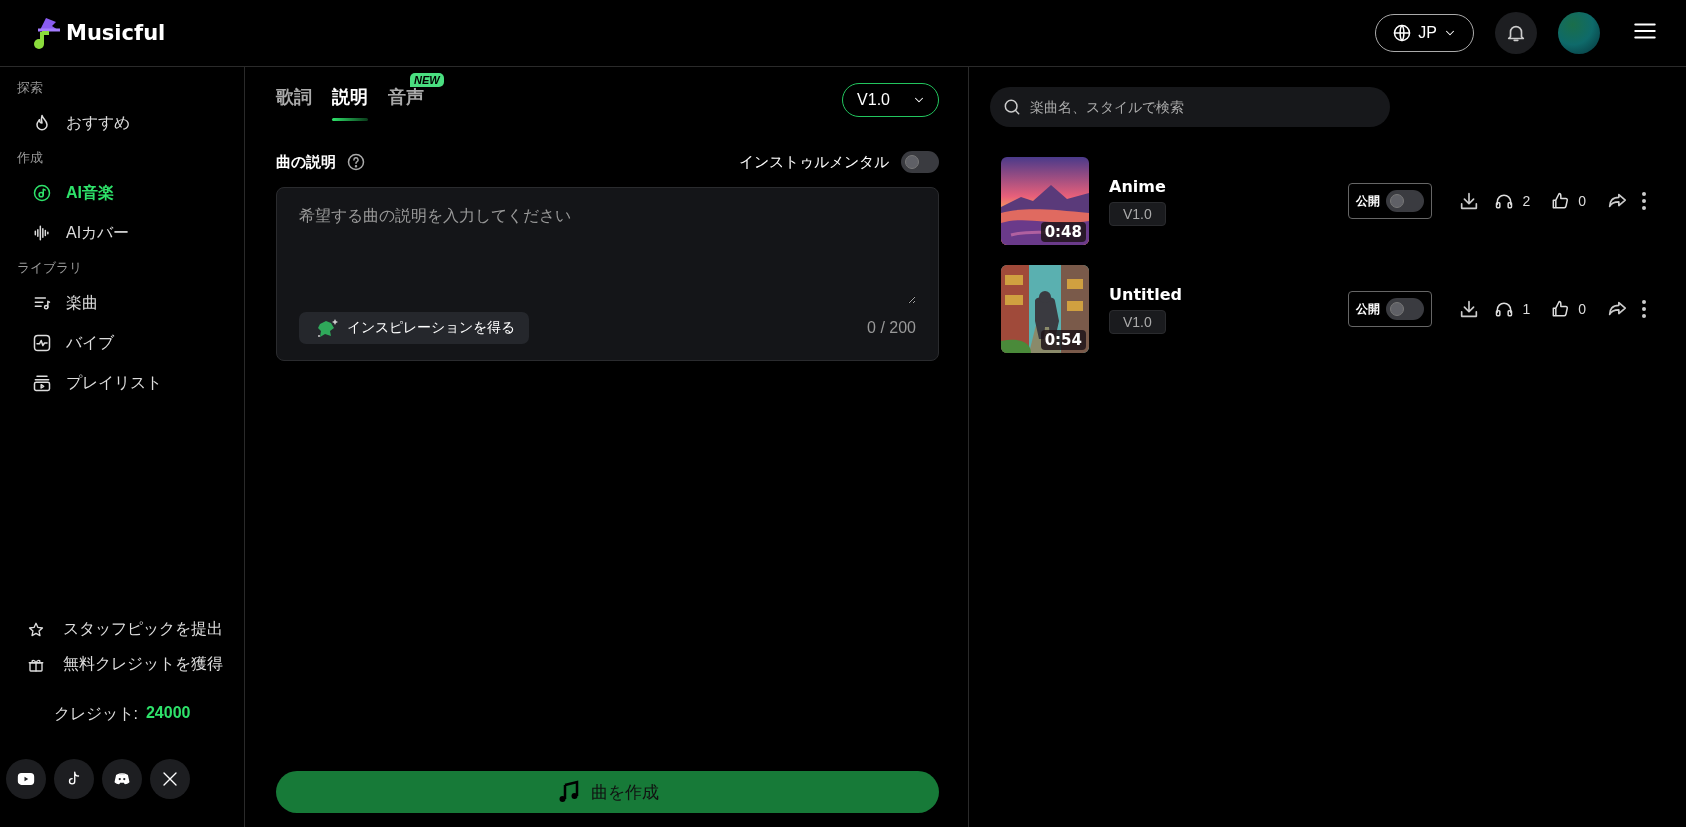  Describe the element at coordinates (122, 664) in the screenshot. I see `sidebar-link: 無料クレジットを獲得` at that location.